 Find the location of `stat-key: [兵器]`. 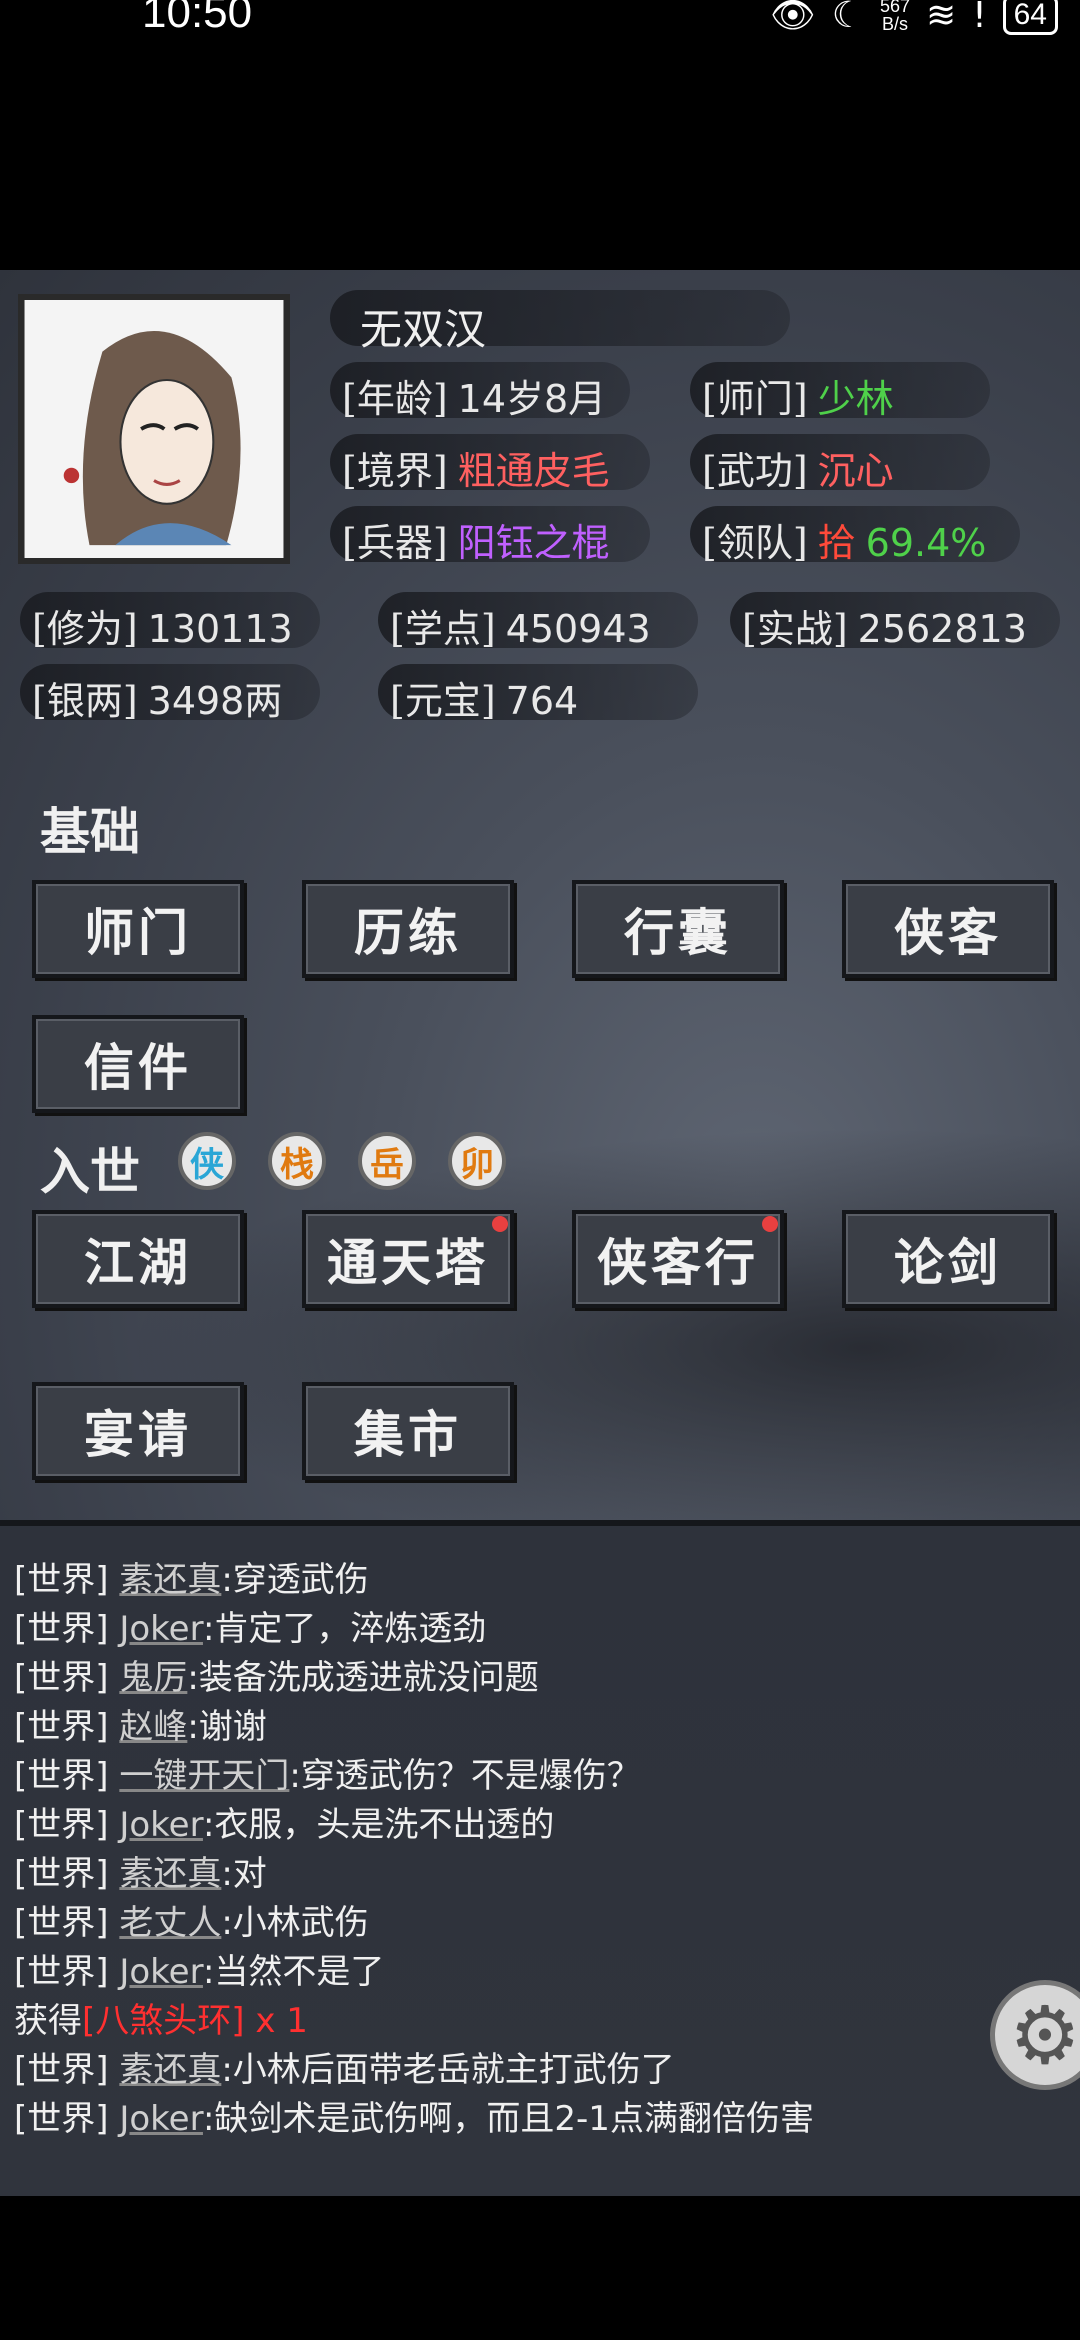

stat-key: [兵器] is located at coordinates (395, 543).